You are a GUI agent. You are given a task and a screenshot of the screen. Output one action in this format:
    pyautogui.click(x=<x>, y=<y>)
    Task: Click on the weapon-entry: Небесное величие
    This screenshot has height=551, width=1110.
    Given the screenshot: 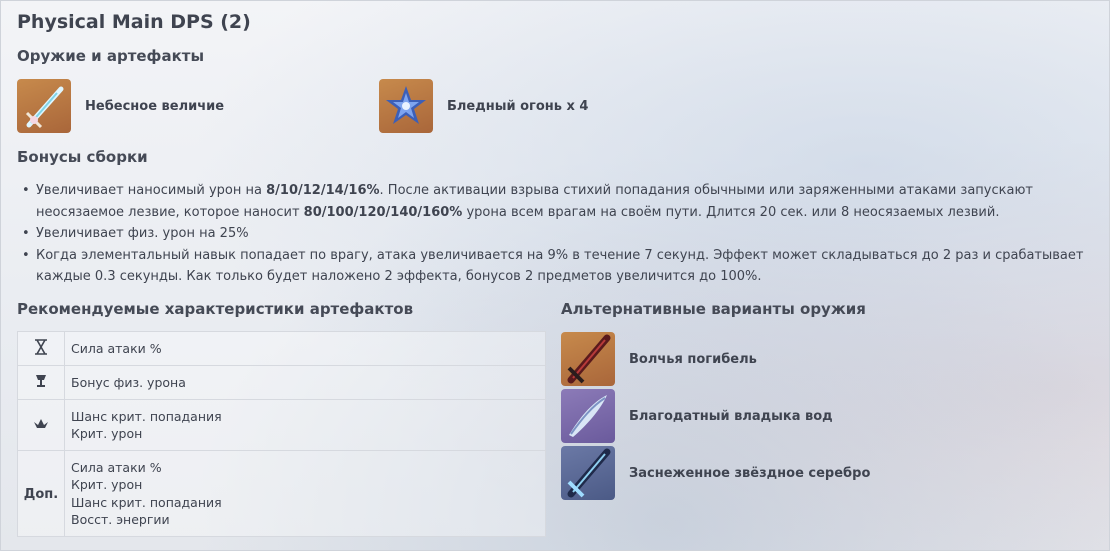 What is the action you would take?
    pyautogui.click(x=120, y=106)
    